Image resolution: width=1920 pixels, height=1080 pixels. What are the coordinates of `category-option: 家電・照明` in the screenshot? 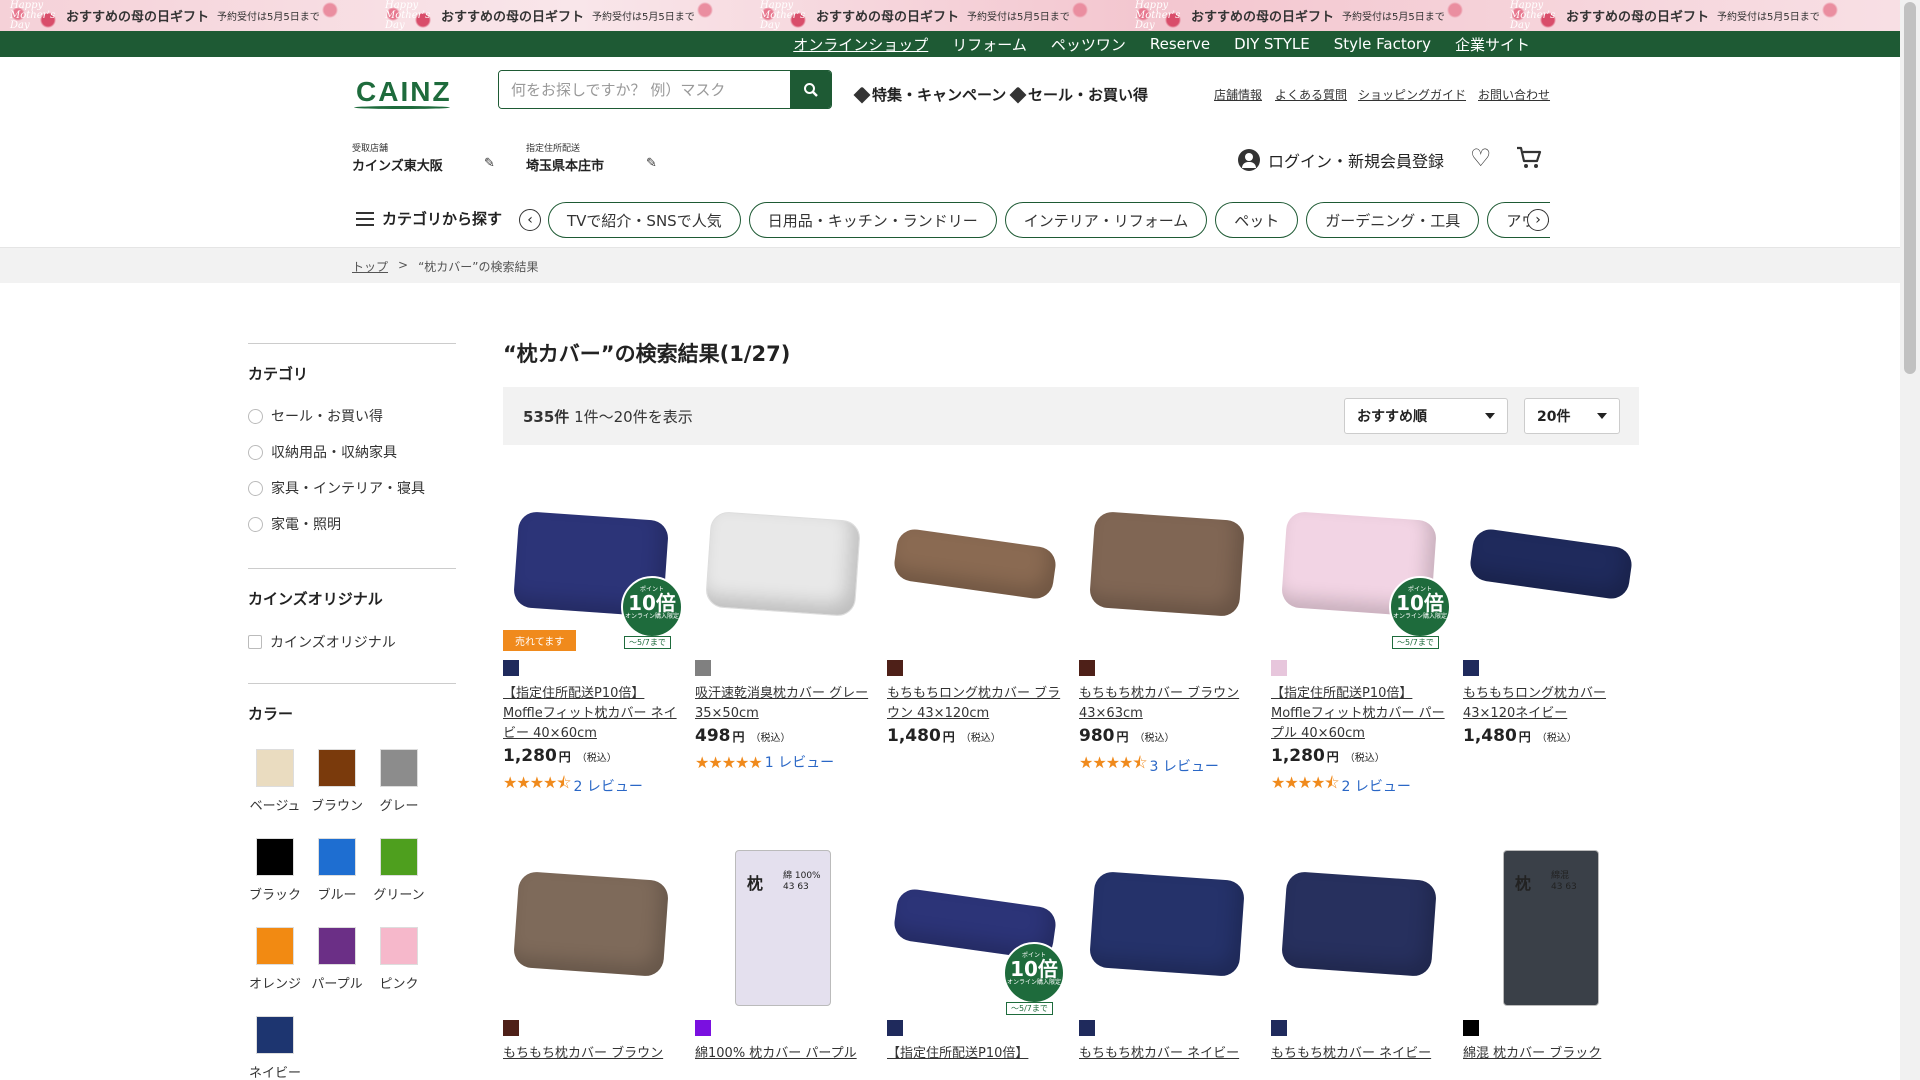 It's located at (294, 524).